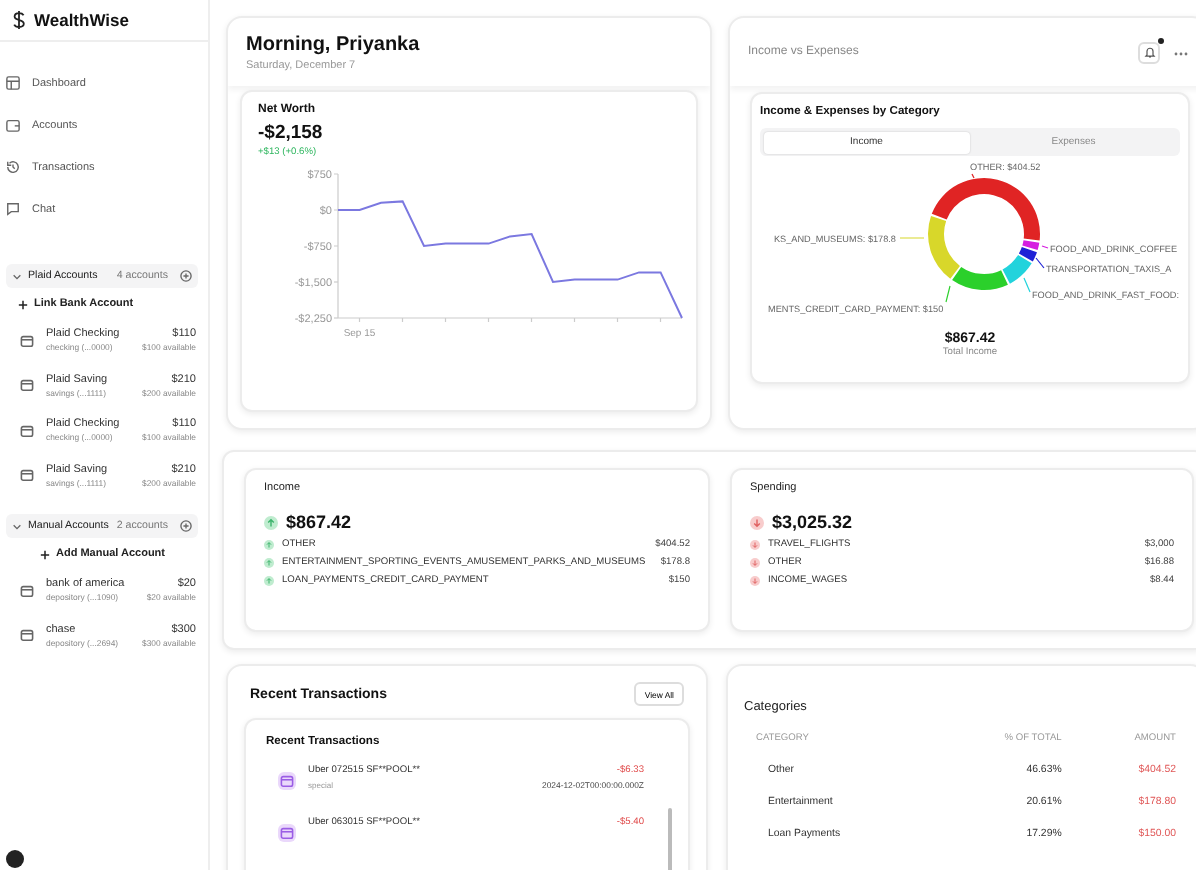 The image size is (1196, 870). Describe the element at coordinates (13, 167) in the screenshot. I see `history-icon` at that location.